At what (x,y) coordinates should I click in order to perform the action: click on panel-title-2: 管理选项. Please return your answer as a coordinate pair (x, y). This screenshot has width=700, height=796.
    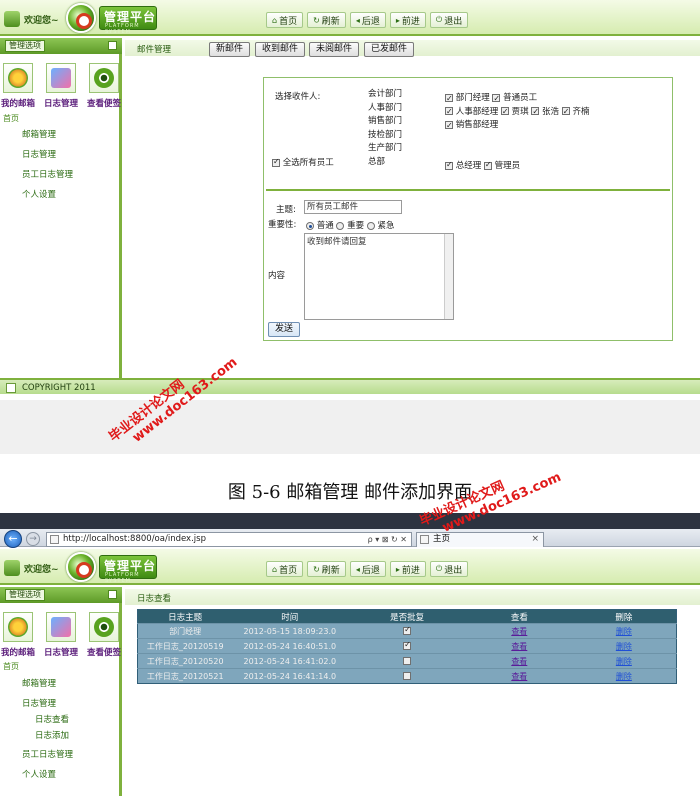
    Looking at the image, I should click on (25, 595).